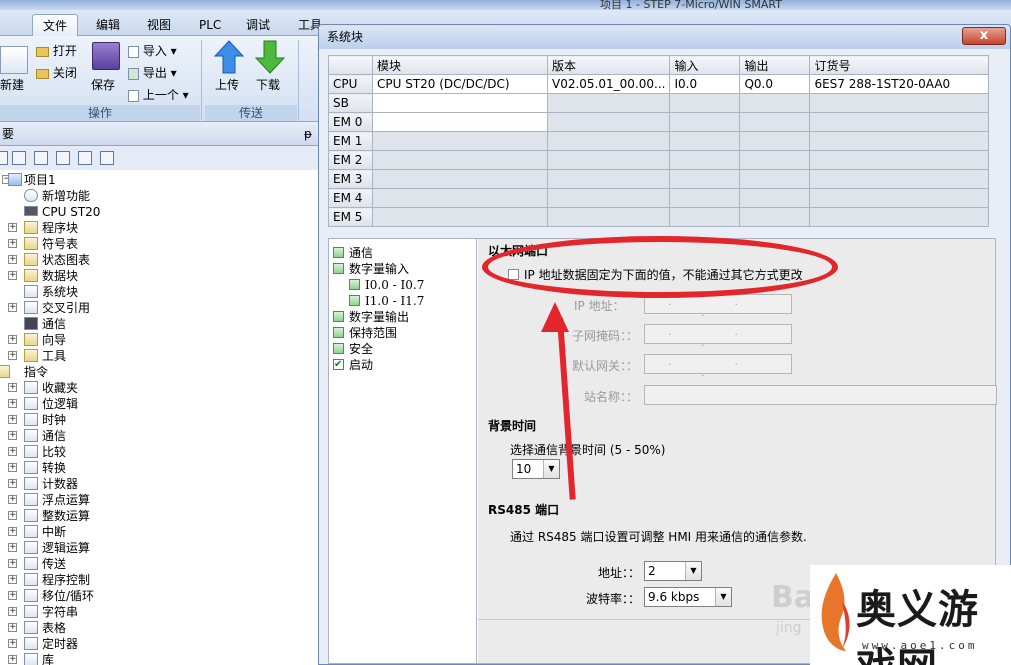 The image size is (1011, 665). What do you see at coordinates (775, 84) in the screenshot?
I see `table-cell: Q0.0` at bounding box center [775, 84].